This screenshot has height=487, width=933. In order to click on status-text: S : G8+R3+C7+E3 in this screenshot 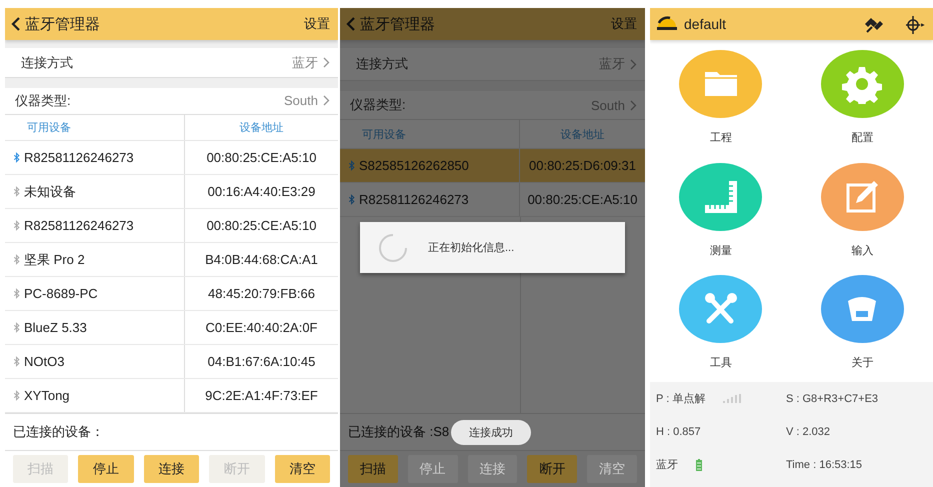, I will do `click(832, 398)`.